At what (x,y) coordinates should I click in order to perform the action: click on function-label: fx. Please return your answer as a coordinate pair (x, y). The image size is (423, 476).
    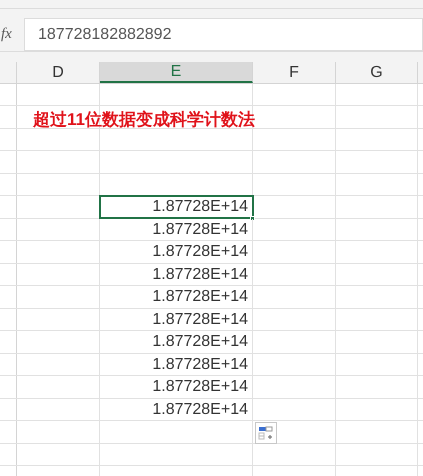
    Looking at the image, I should click on (12, 34).